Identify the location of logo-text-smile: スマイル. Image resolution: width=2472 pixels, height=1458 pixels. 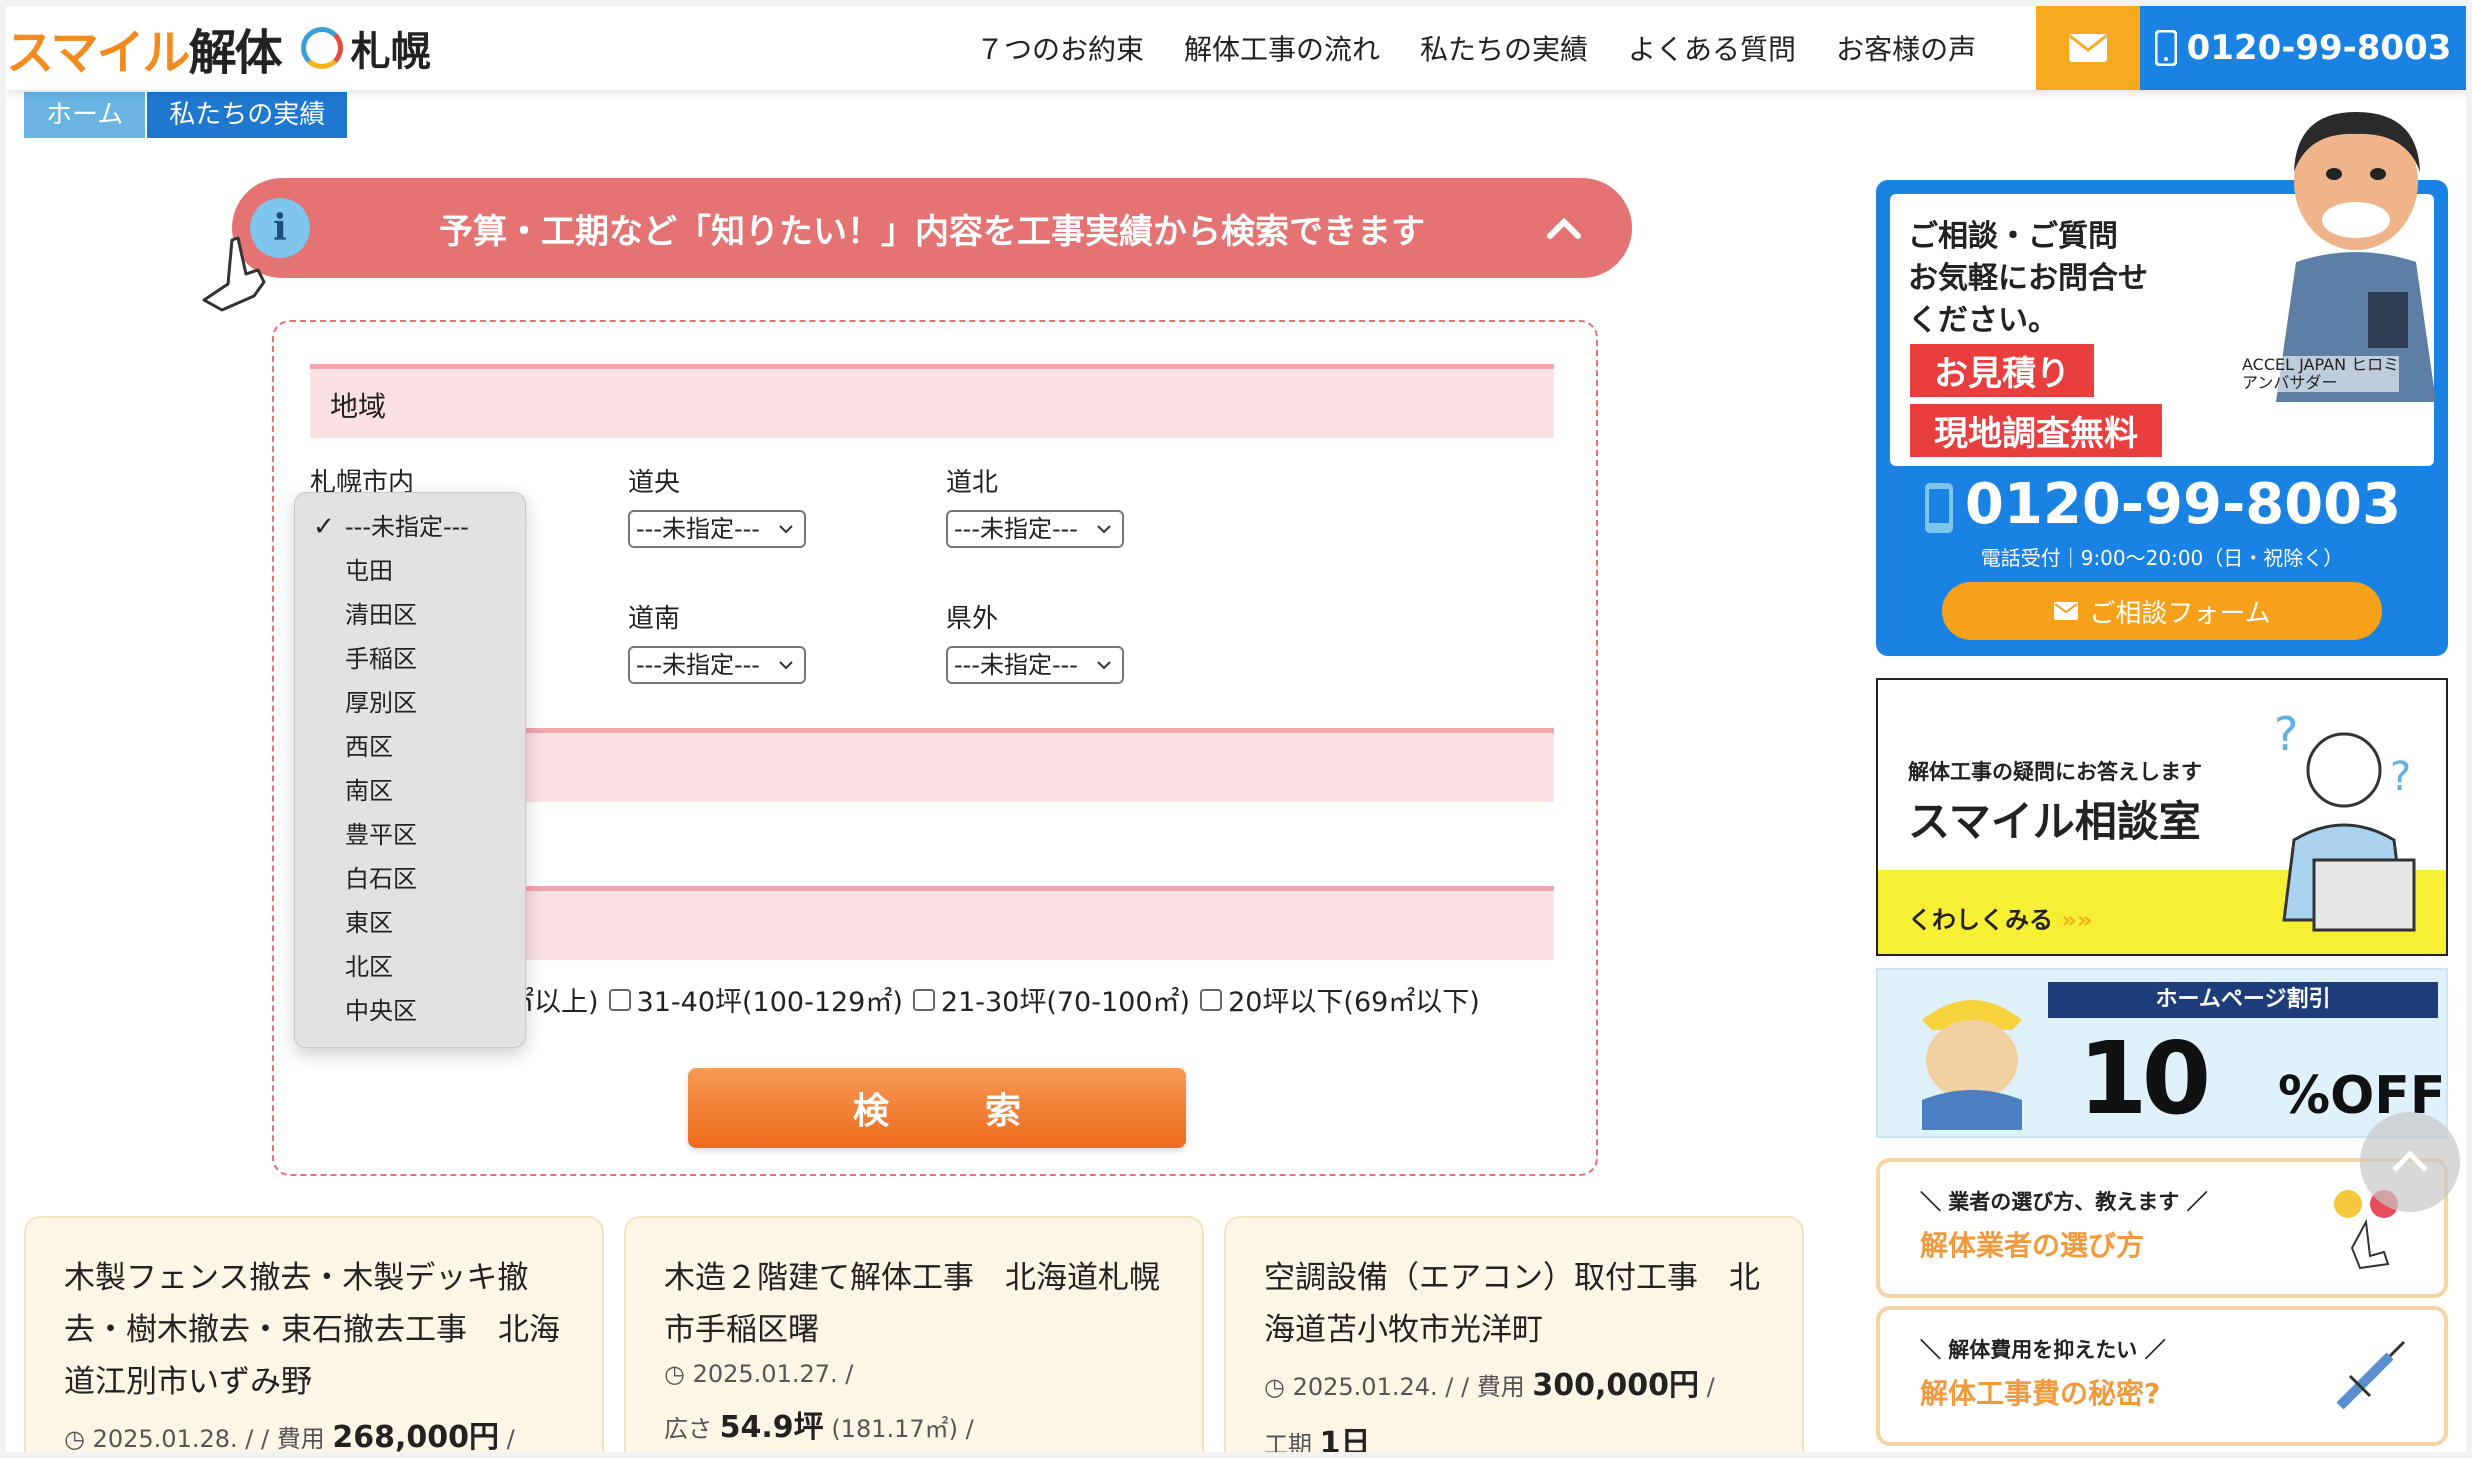
(98, 53).